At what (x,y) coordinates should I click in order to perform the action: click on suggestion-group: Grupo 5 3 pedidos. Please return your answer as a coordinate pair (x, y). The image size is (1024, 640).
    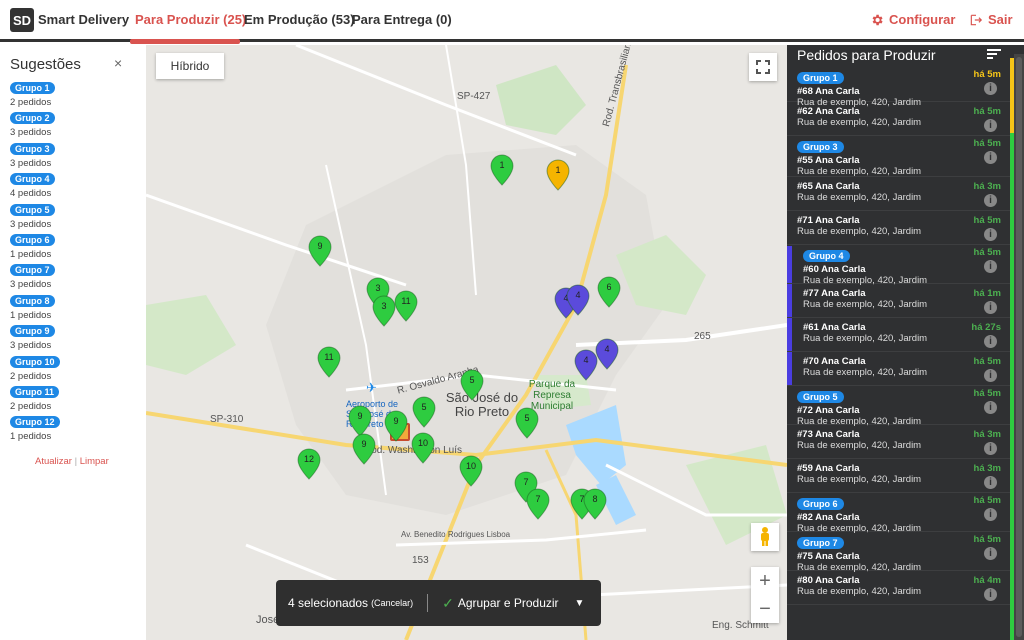
    Looking at the image, I should click on (35, 215).